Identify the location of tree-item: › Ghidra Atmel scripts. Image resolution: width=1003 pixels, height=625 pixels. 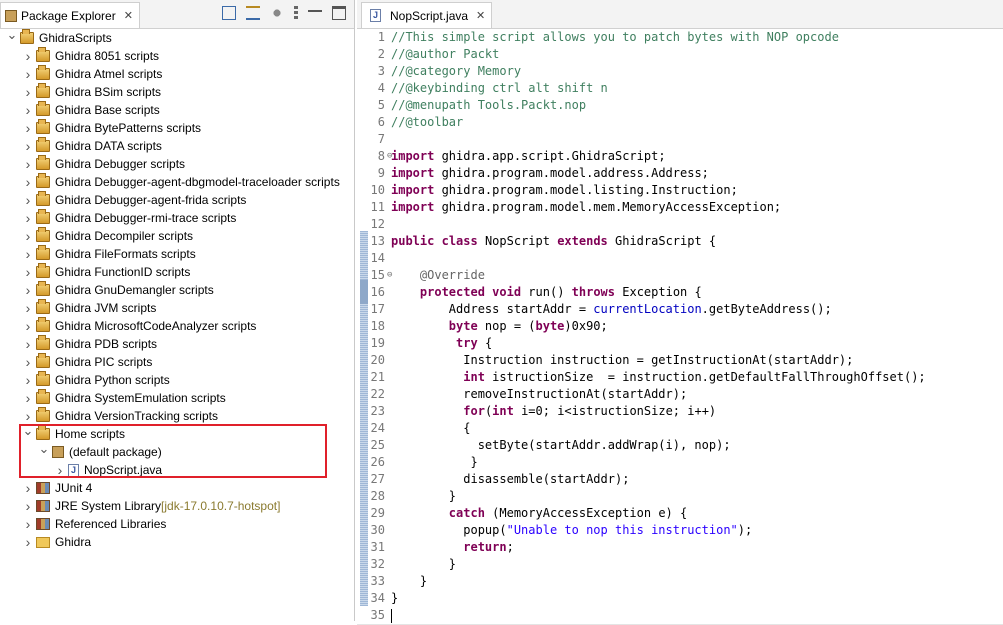
(177, 74).